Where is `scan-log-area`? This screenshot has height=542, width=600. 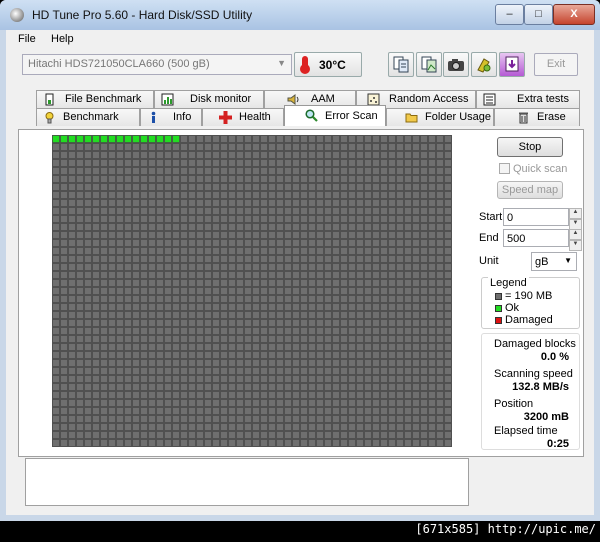
scan-log-area is located at coordinates (247, 482).